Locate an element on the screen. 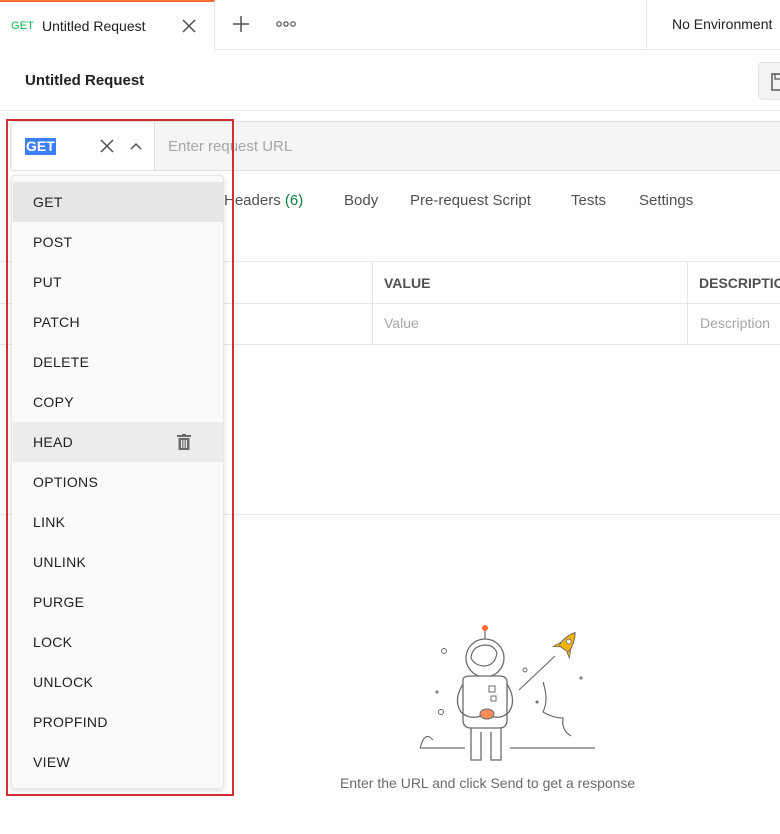  headers-count: (6) is located at coordinates (294, 200).